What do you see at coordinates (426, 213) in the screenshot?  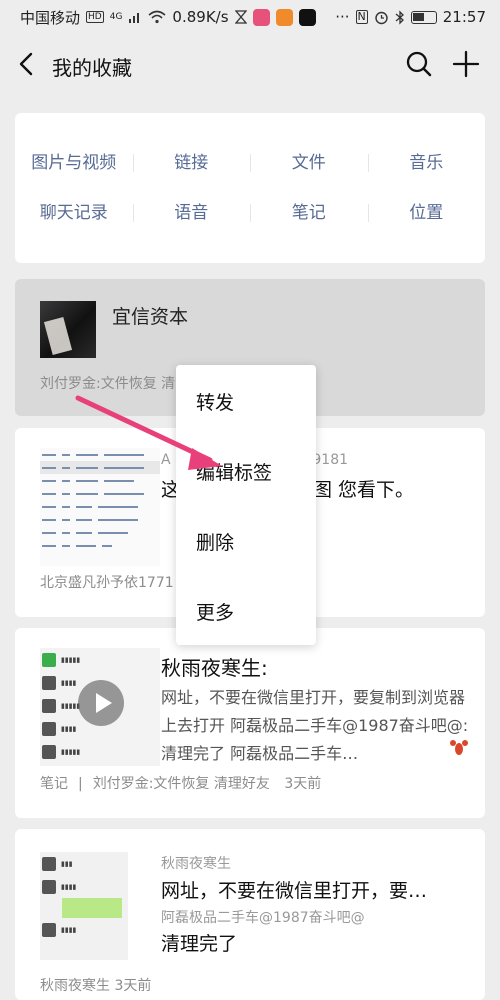 I see `category-location: 位置` at bounding box center [426, 213].